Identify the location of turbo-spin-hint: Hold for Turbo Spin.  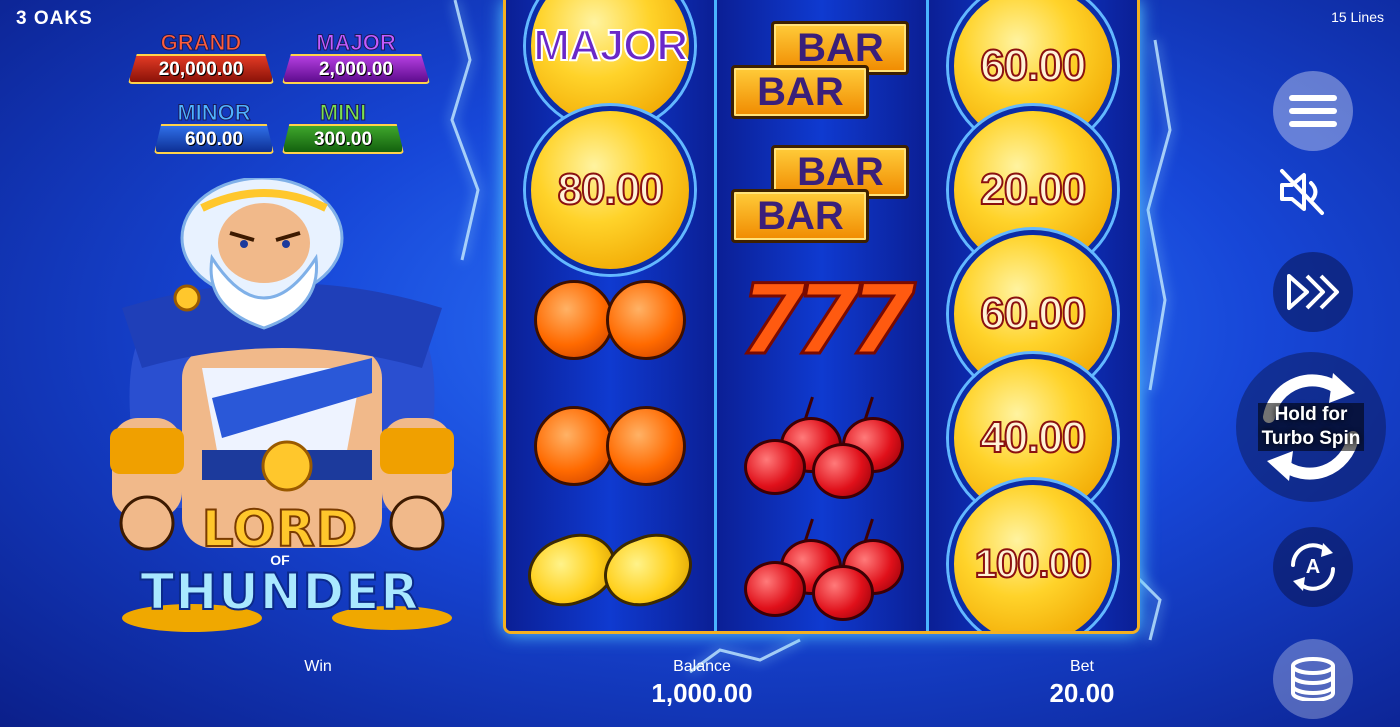
(1311, 427).